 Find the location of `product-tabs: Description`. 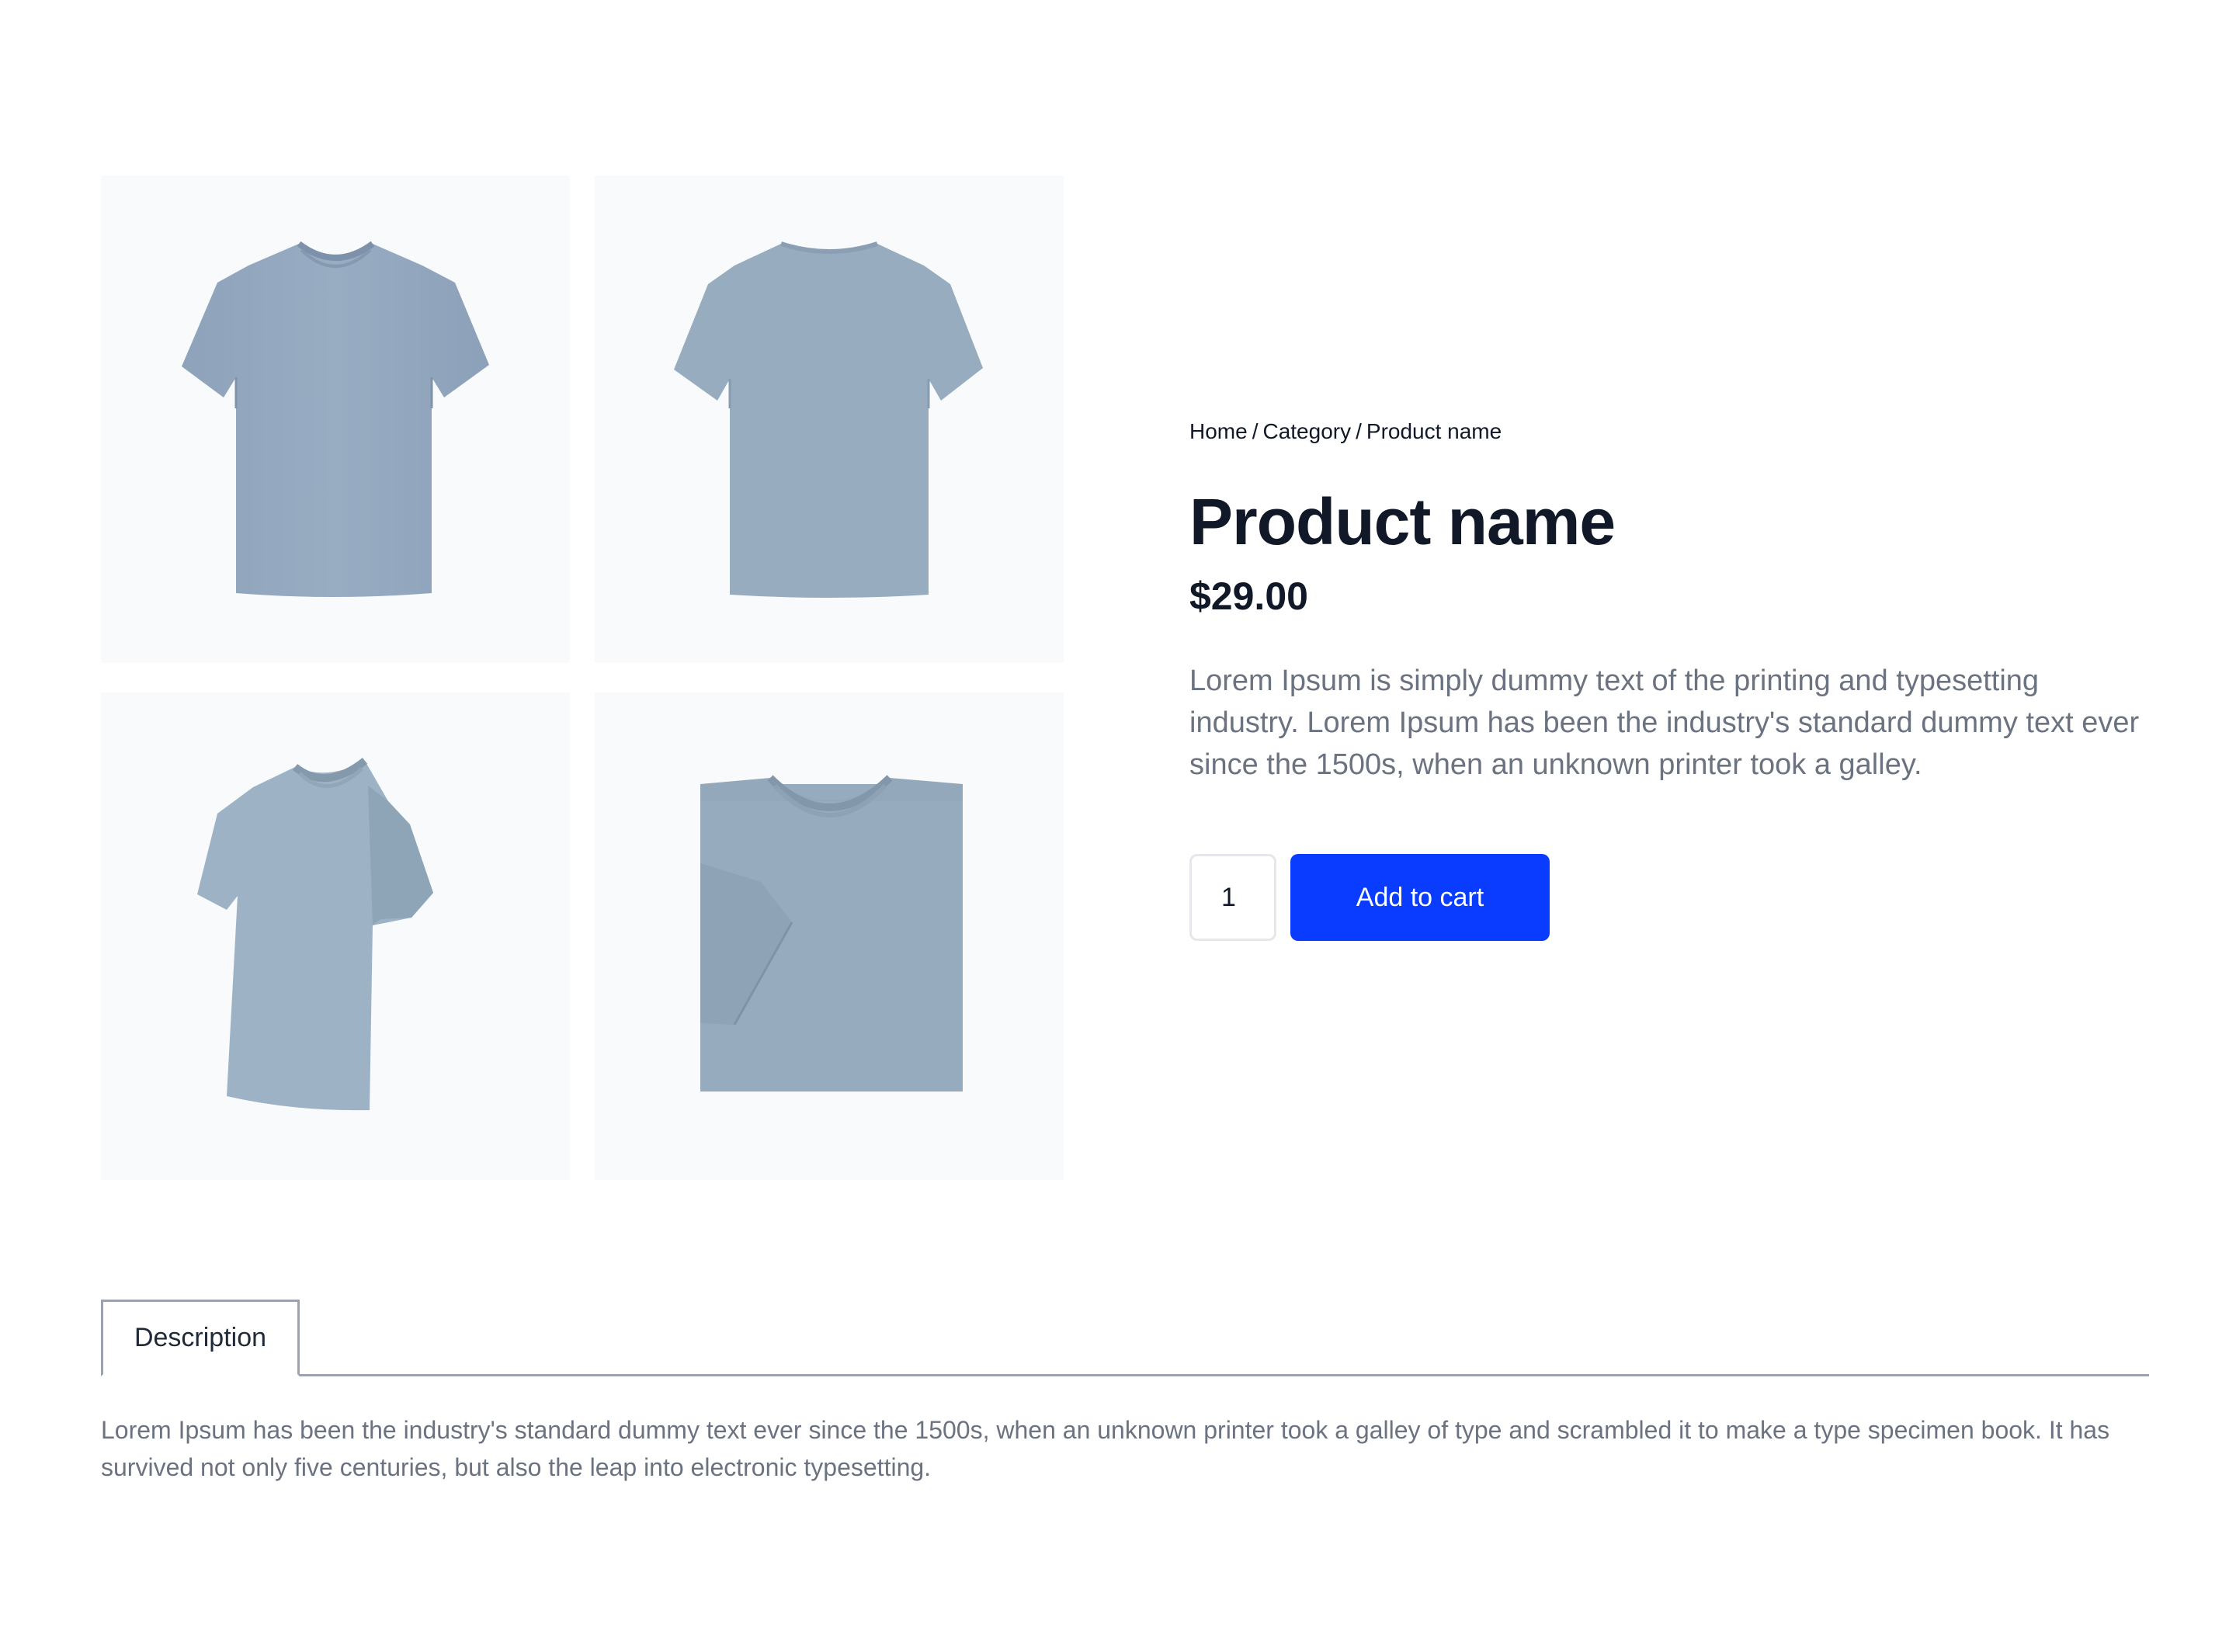

product-tabs: Description is located at coordinates (1125, 1338).